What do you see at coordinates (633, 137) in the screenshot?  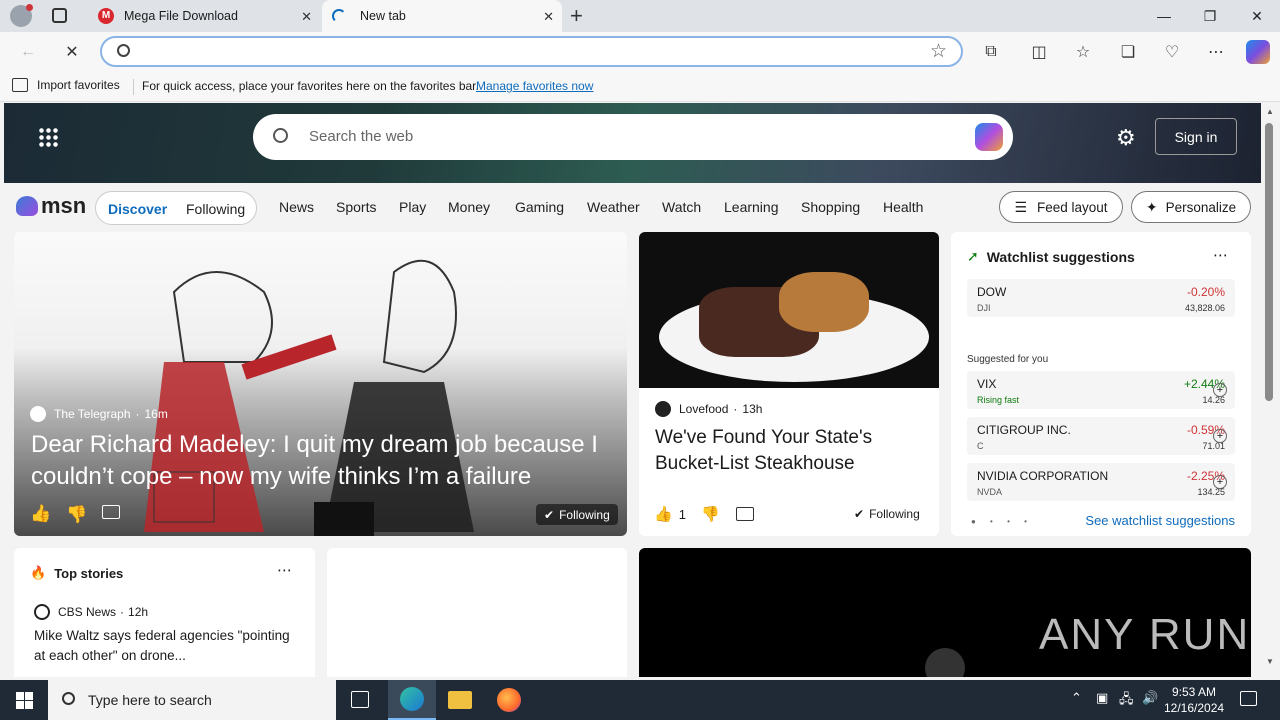 I see `web-search-box: Search the web` at bounding box center [633, 137].